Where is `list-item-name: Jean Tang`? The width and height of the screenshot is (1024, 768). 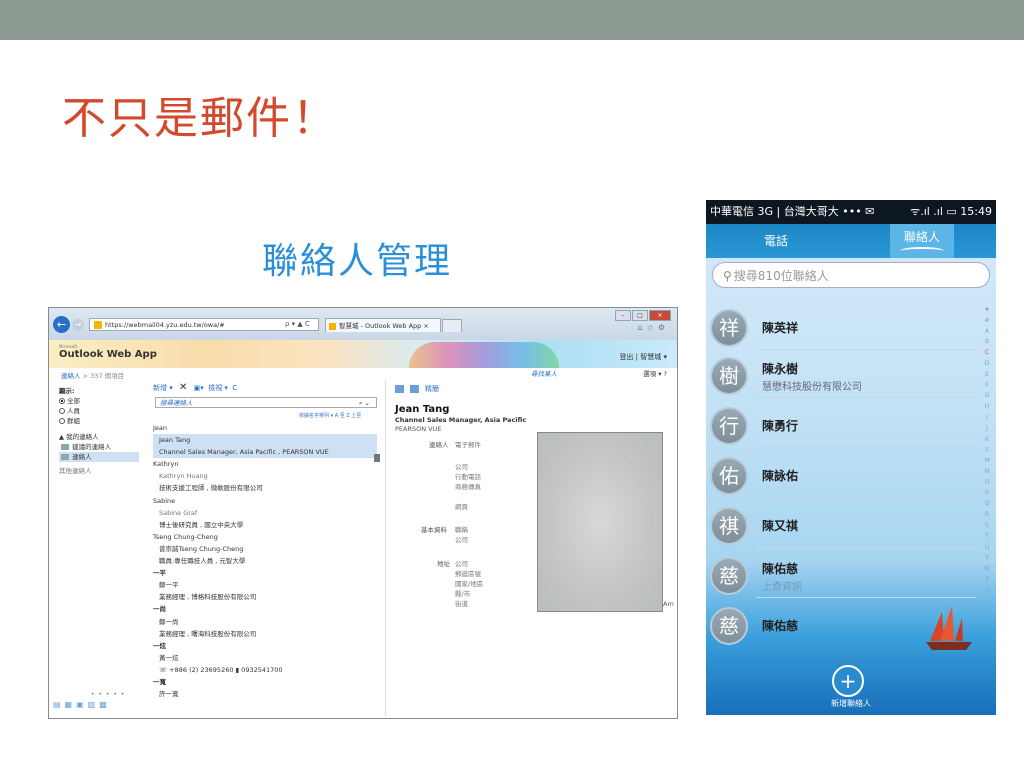
list-item-name: Jean Tang is located at coordinates (265, 440).